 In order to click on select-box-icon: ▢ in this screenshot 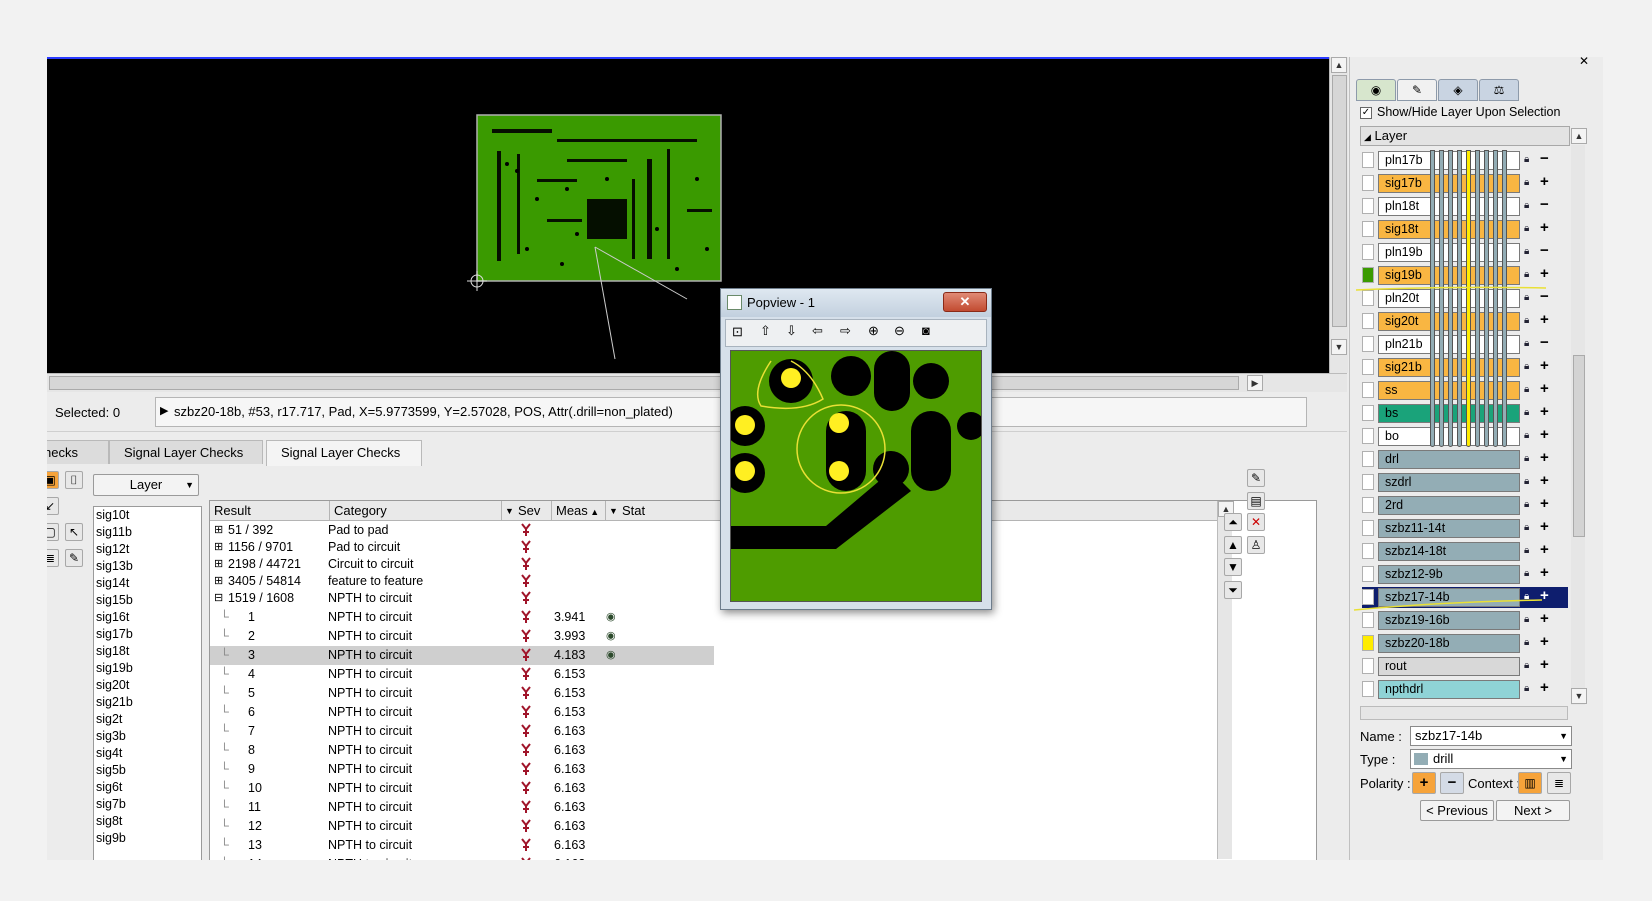, I will do `click(53, 532)`.